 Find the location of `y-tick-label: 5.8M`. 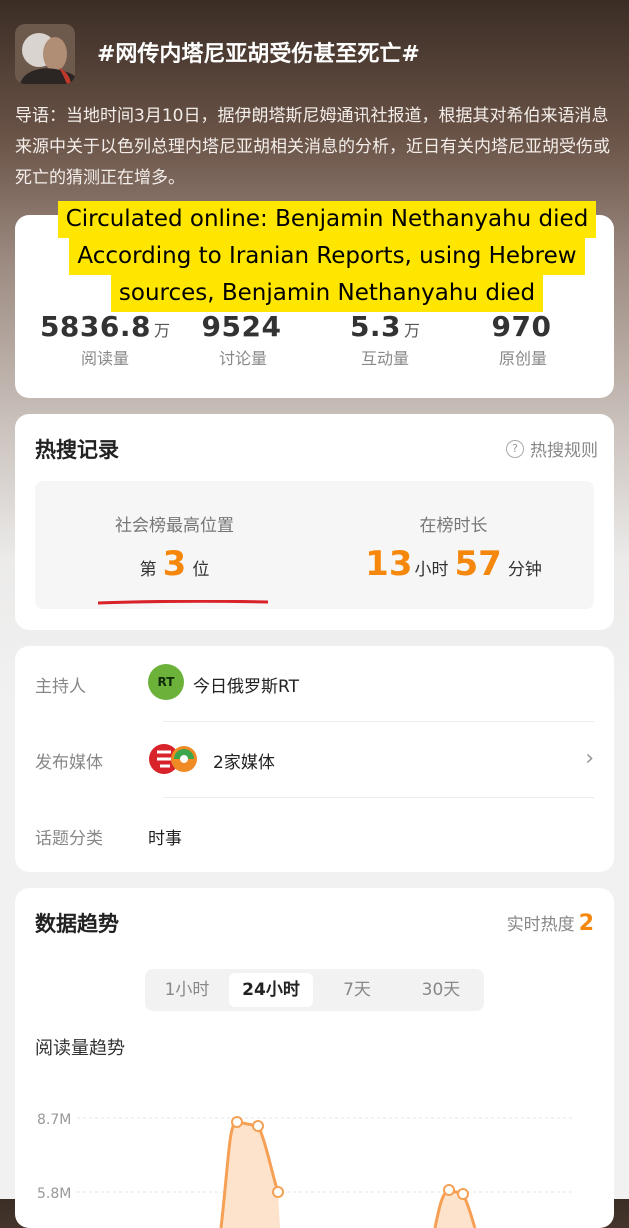

y-tick-label: 5.8M is located at coordinates (54, 1194).